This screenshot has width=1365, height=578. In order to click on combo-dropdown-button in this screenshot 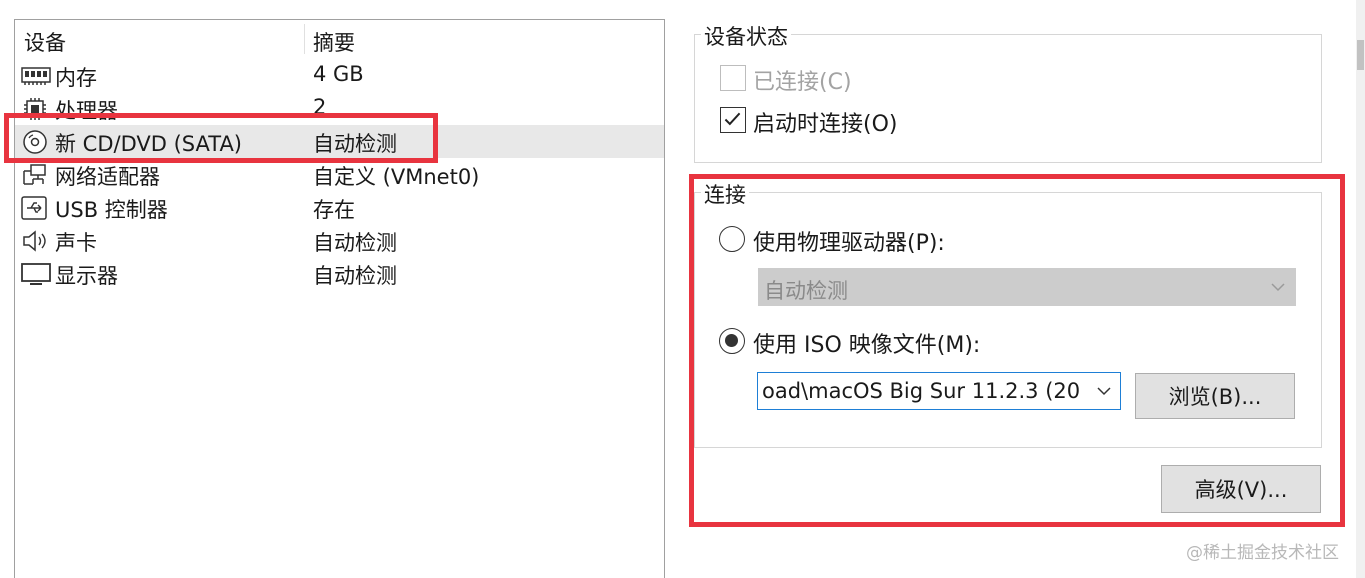, I will do `click(1104, 391)`.